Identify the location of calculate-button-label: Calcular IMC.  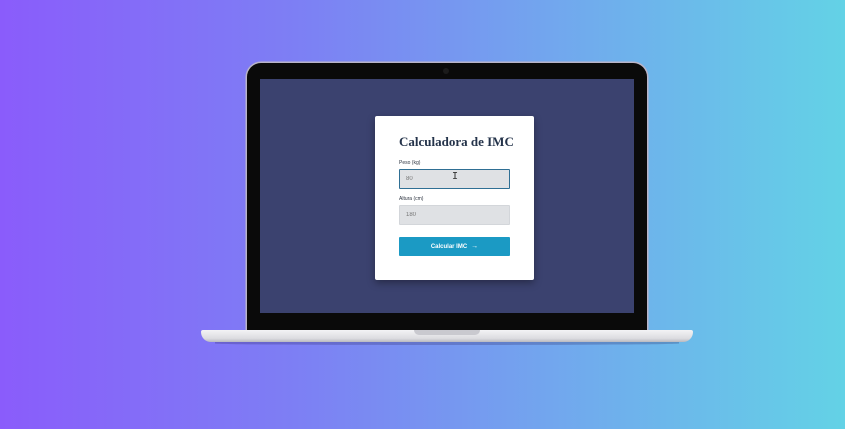
(449, 246).